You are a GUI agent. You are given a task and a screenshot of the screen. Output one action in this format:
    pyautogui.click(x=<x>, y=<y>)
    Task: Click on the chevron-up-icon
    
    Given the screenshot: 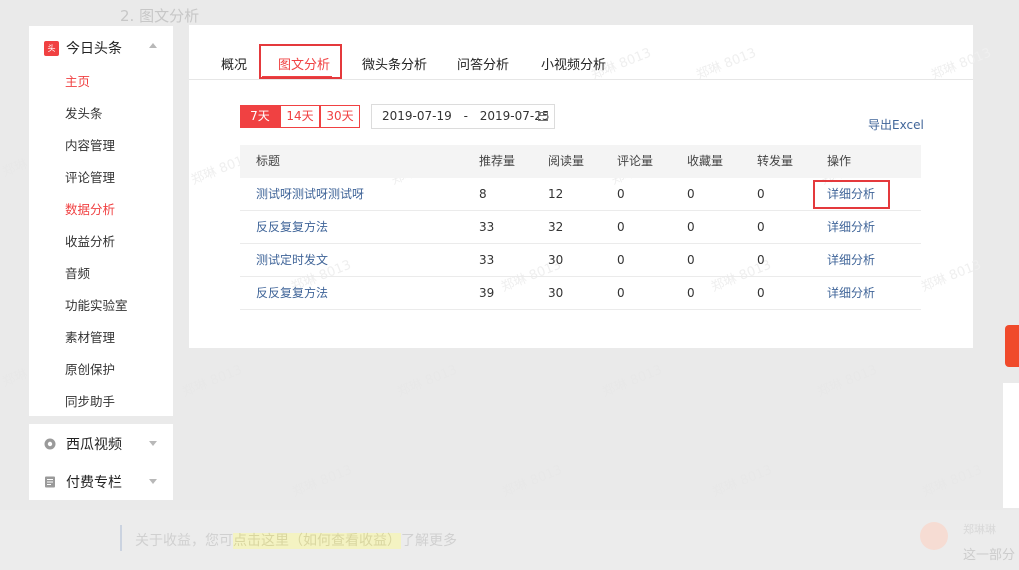 What is the action you would take?
    pyautogui.click(x=153, y=45)
    